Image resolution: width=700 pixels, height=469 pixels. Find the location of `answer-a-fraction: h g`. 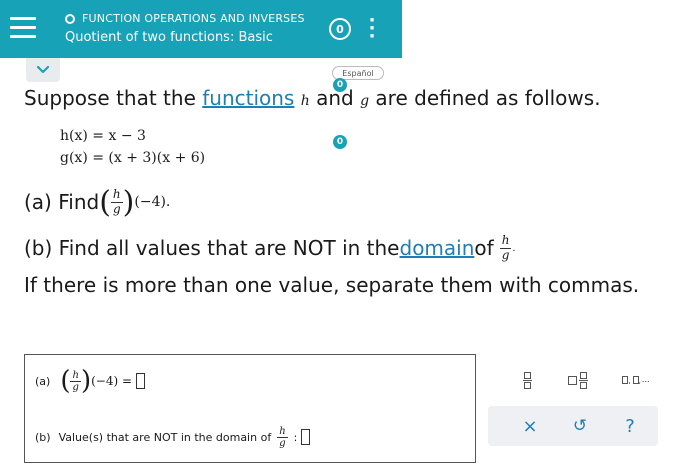

answer-a-fraction: h g is located at coordinates (75, 381).